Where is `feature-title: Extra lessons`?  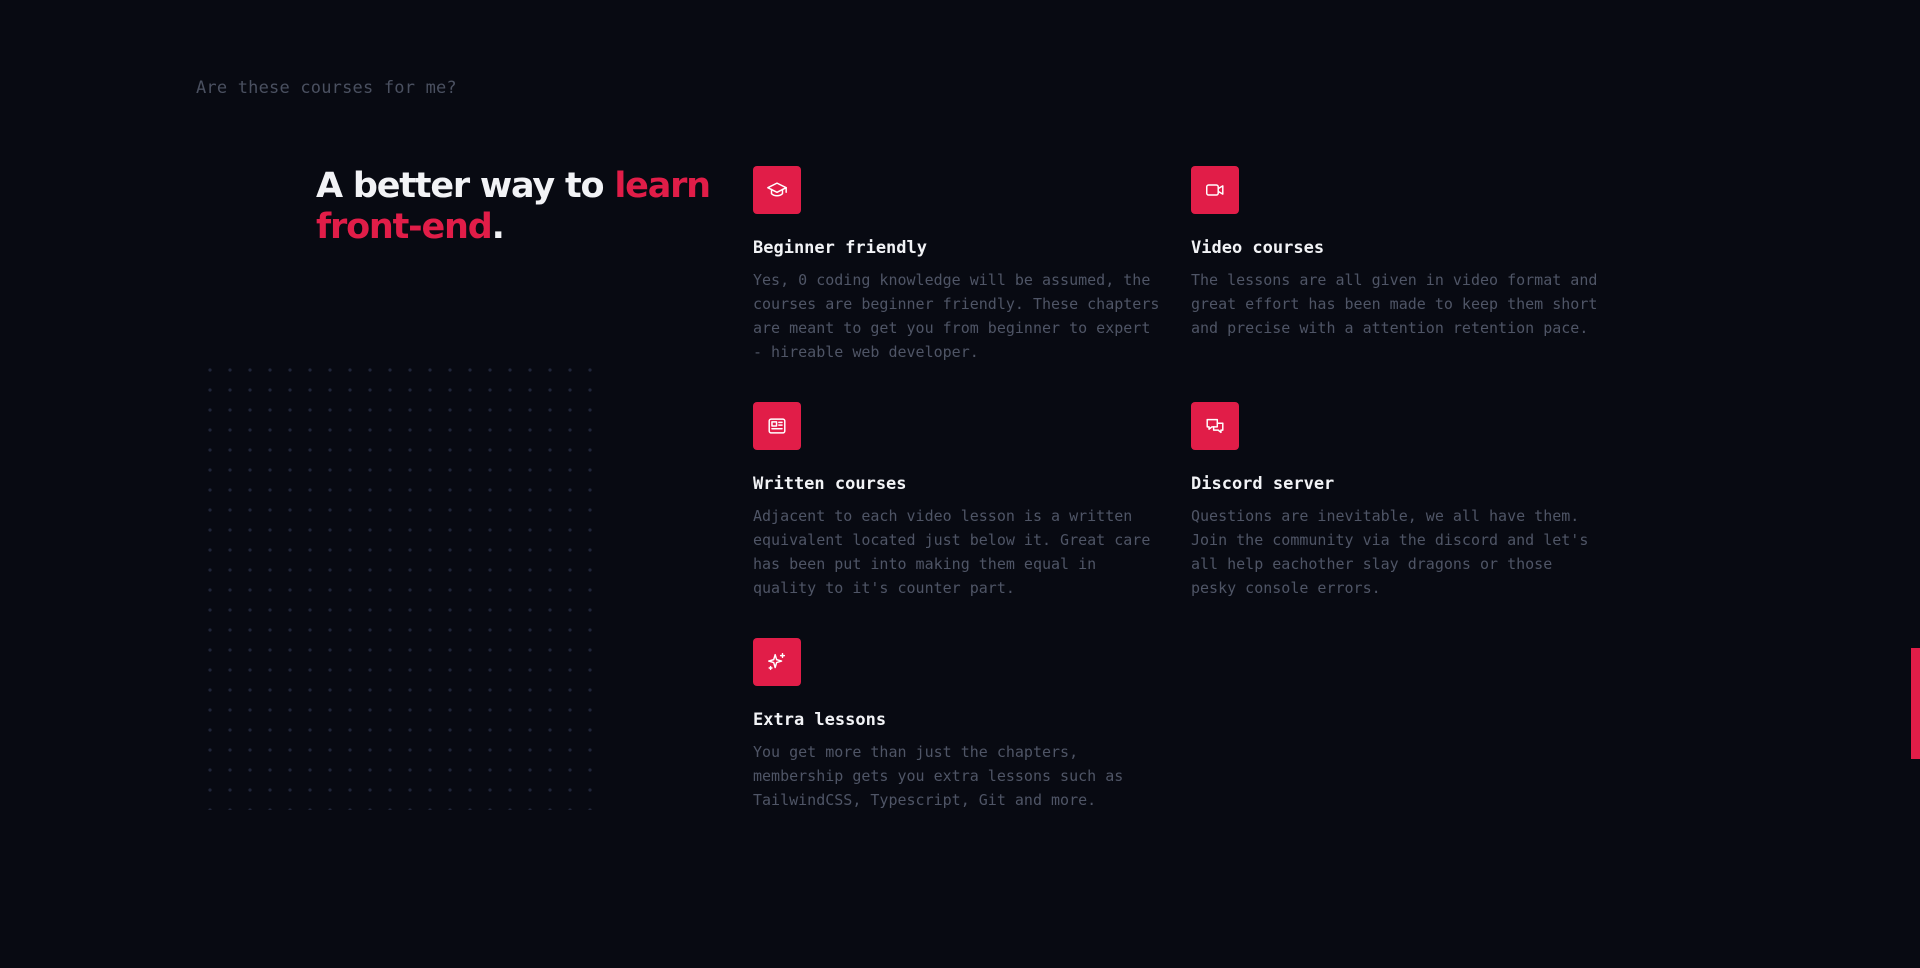 feature-title: Extra lessons is located at coordinates (820, 720).